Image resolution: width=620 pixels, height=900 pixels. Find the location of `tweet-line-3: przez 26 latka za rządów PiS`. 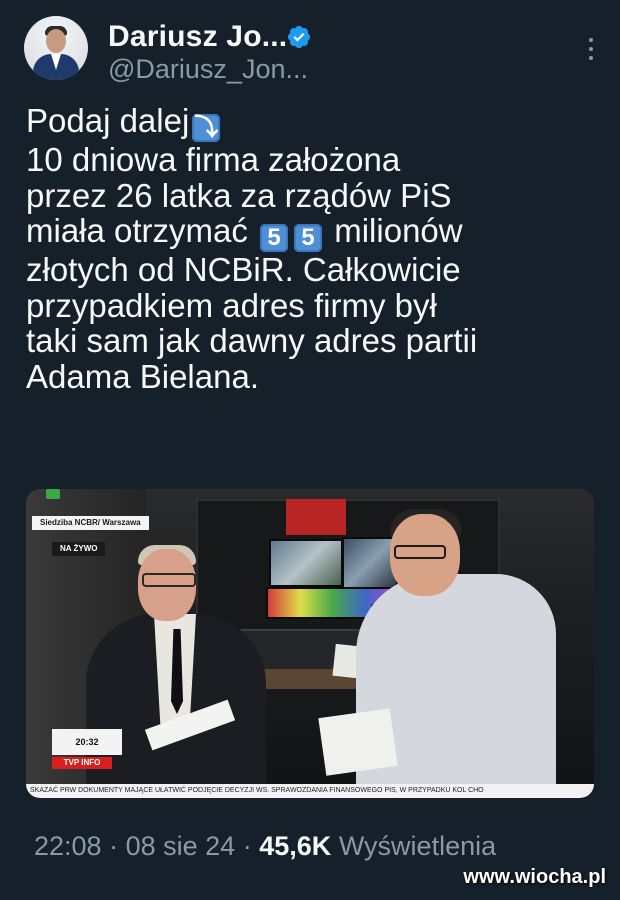

tweet-line-3: przez 26 latka za rządów PiS is located at coordinates (239, 195).